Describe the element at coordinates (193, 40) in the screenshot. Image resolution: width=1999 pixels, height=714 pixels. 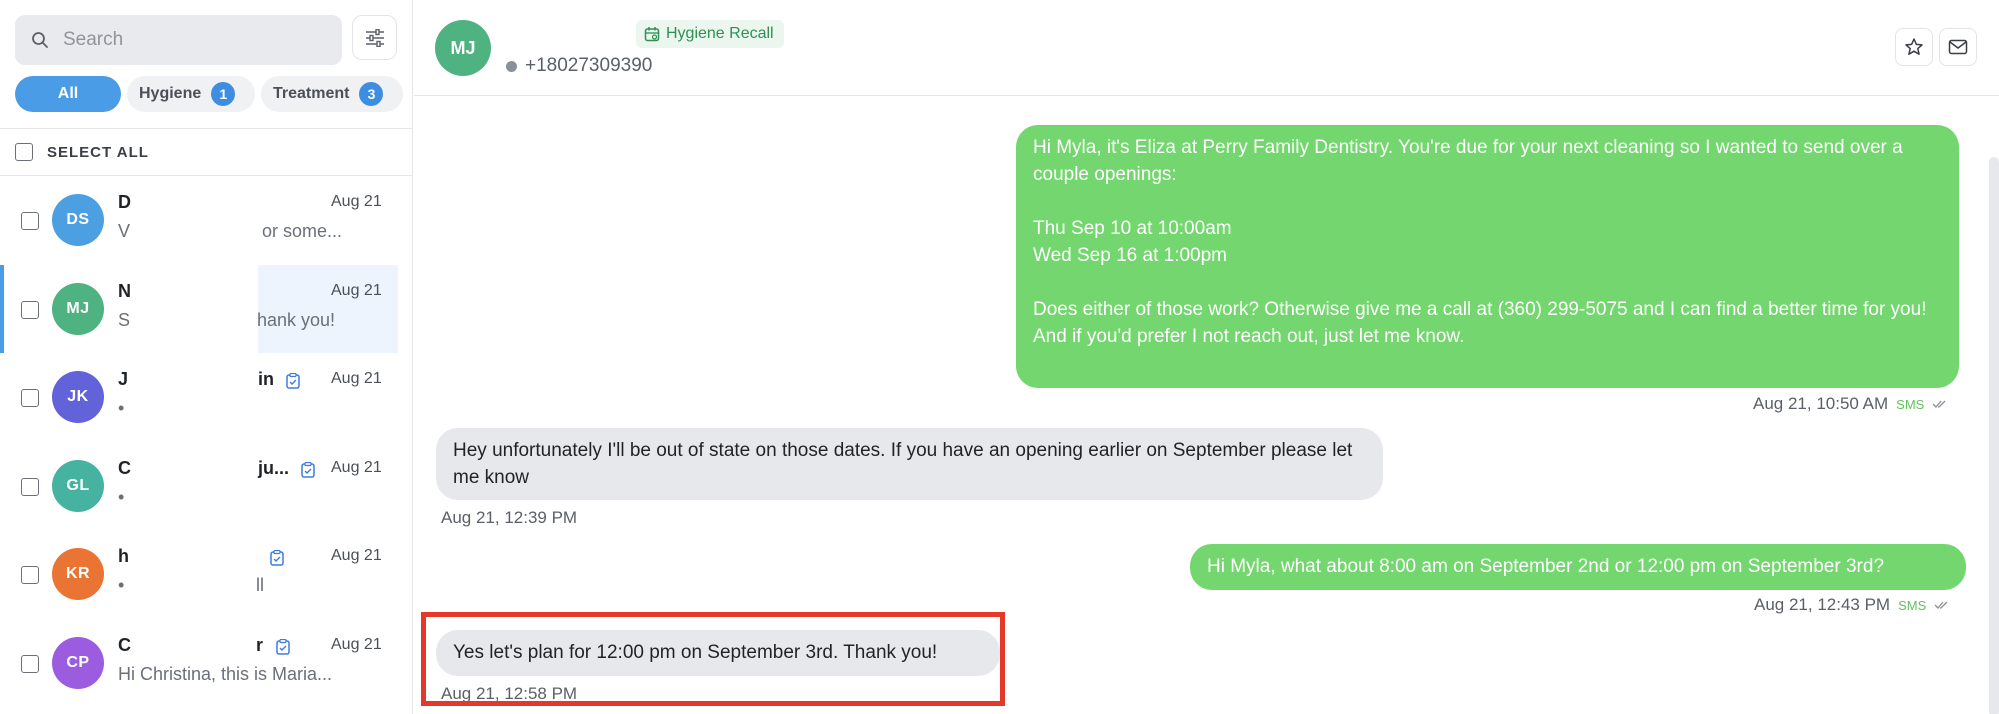
I see `search-input` at that location.